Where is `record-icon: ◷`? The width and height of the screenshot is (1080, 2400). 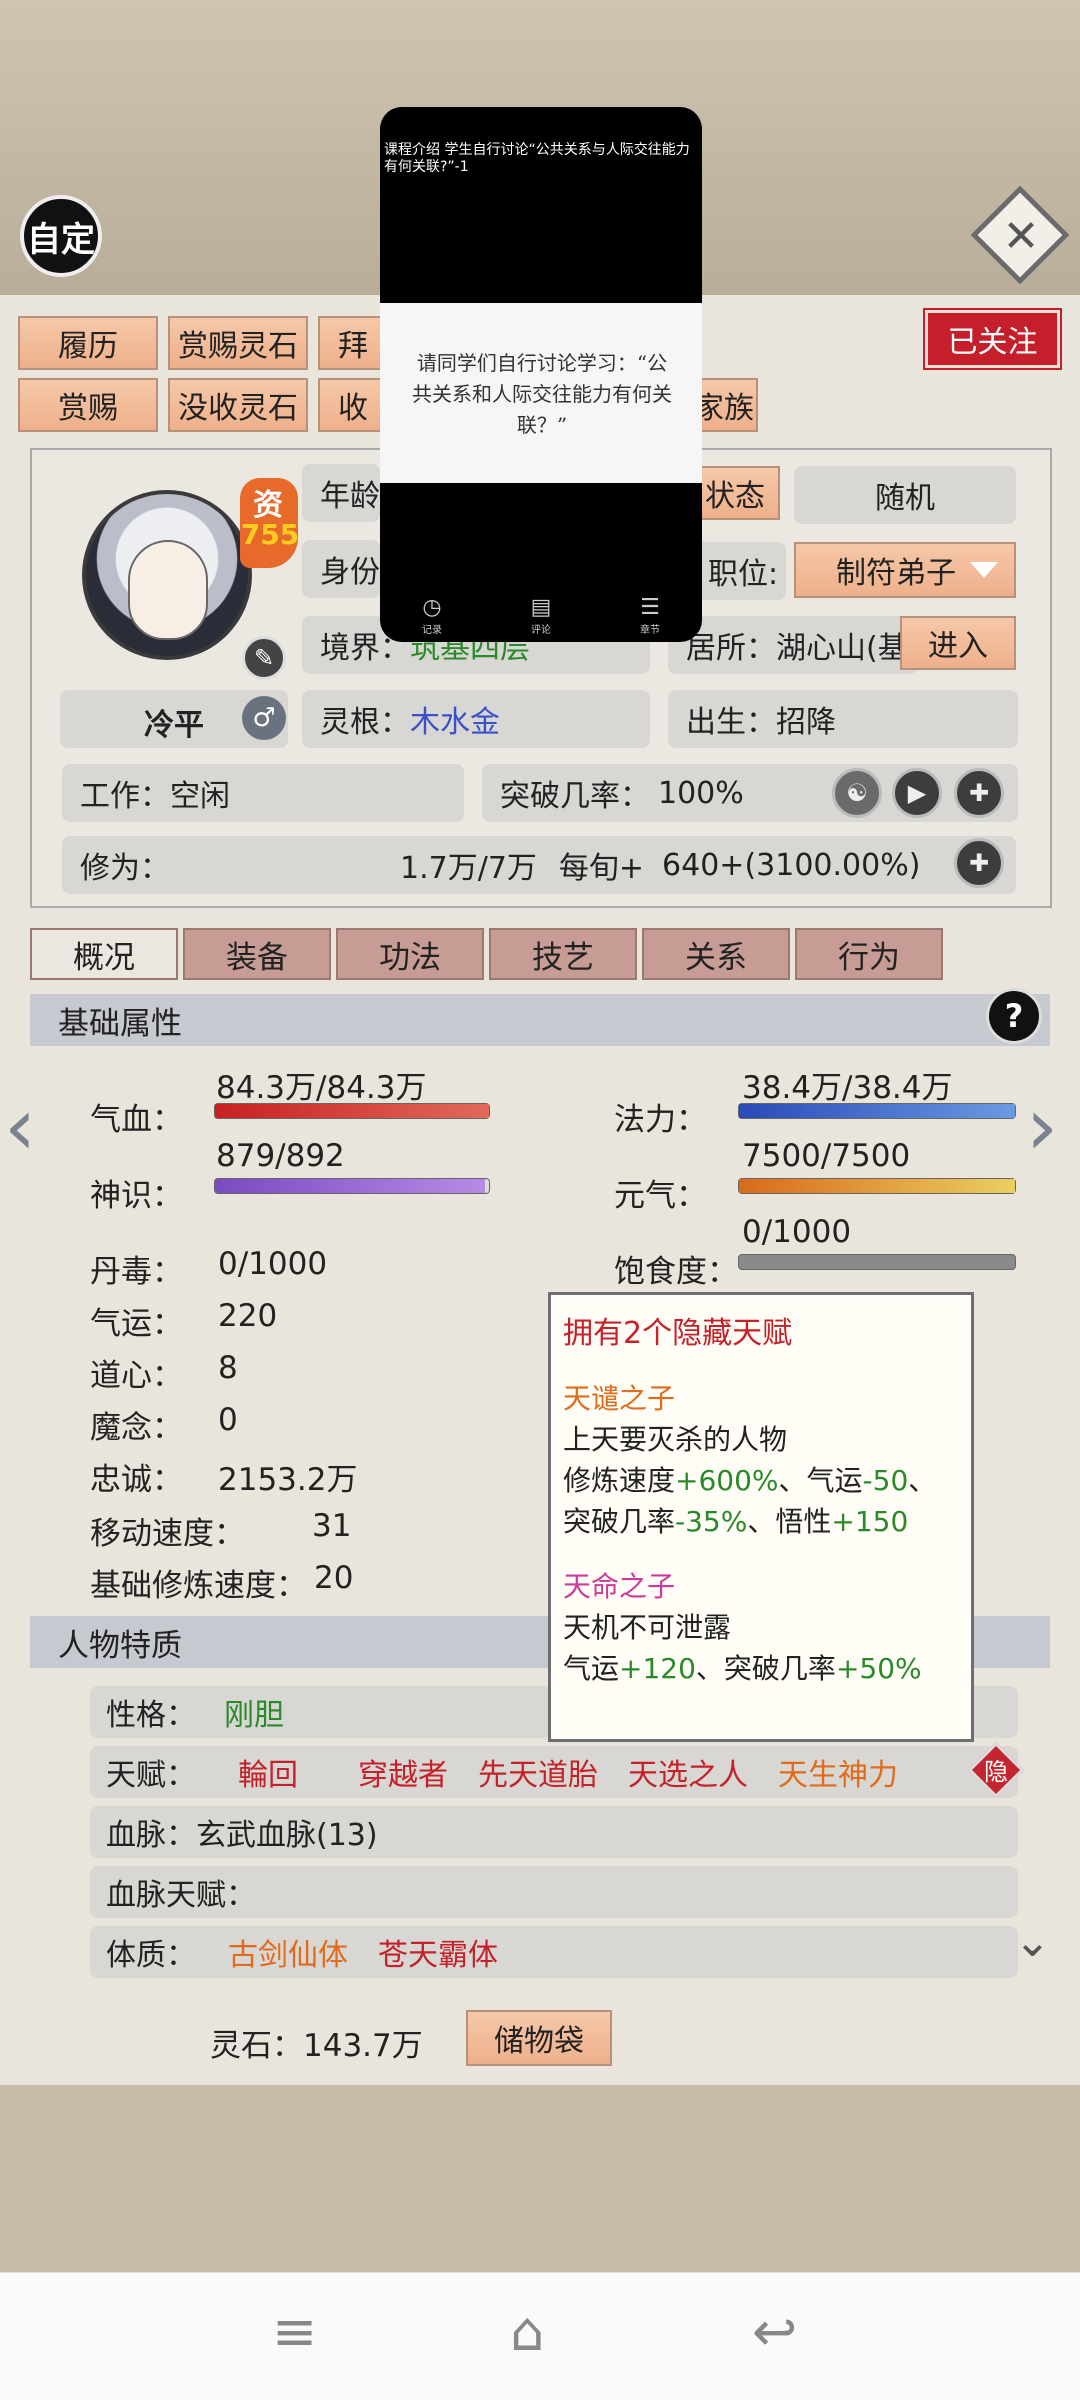
record-icon: ◷ is located at coordinates (432, 607).